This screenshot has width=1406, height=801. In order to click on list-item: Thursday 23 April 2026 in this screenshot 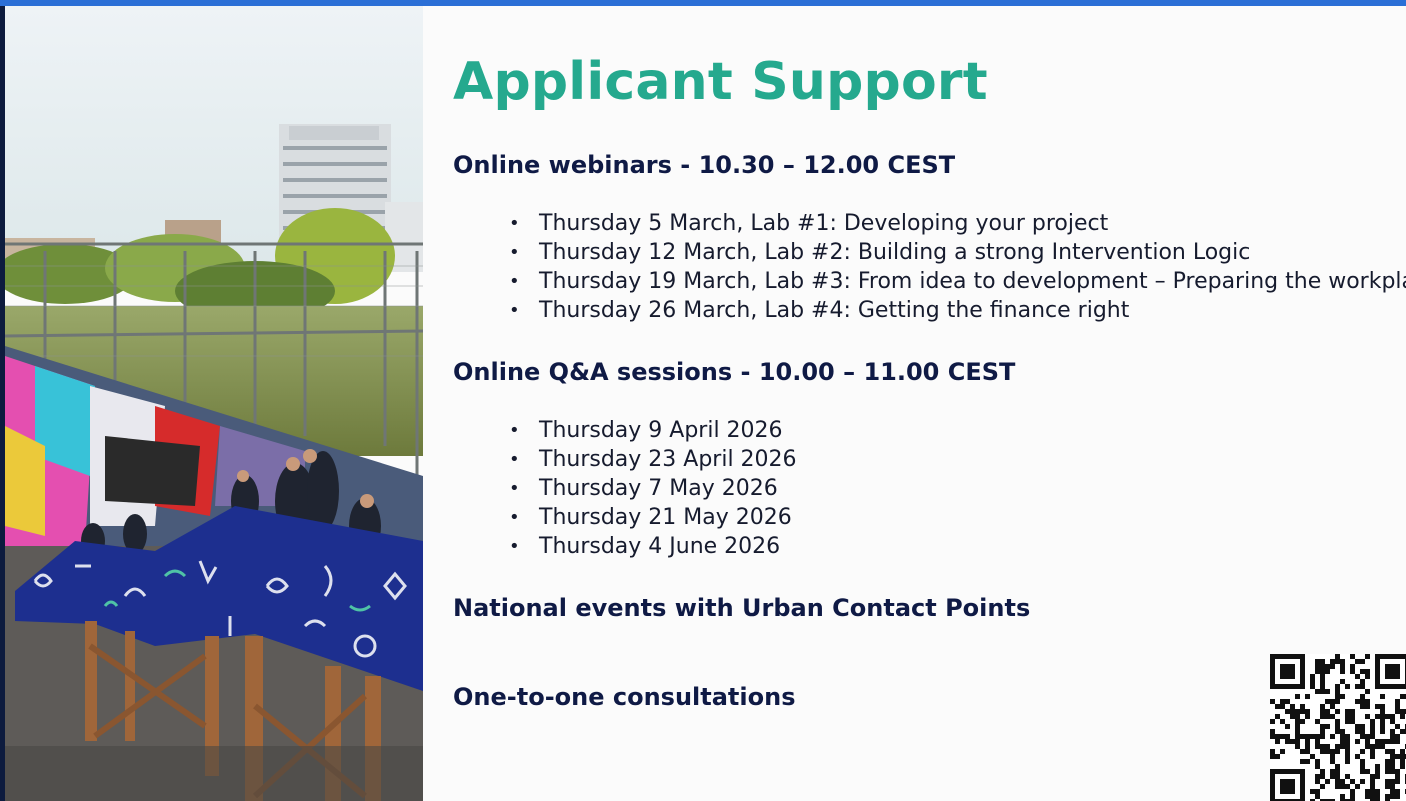, I will do `click(653, 459)`.